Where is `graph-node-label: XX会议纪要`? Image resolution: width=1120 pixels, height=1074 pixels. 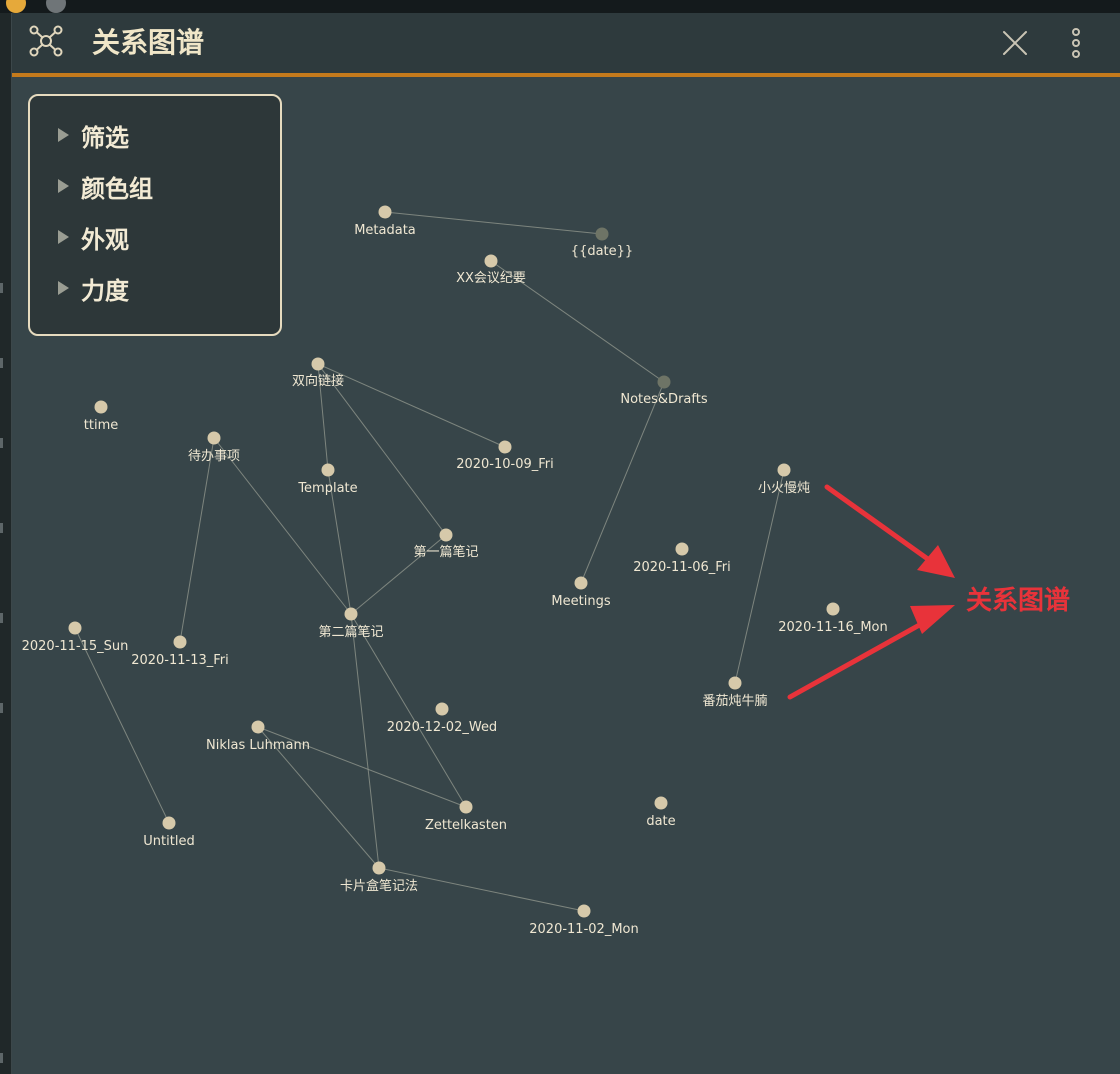 graph-node-label: XX会议纪要 is located at coordinates (491, 278).